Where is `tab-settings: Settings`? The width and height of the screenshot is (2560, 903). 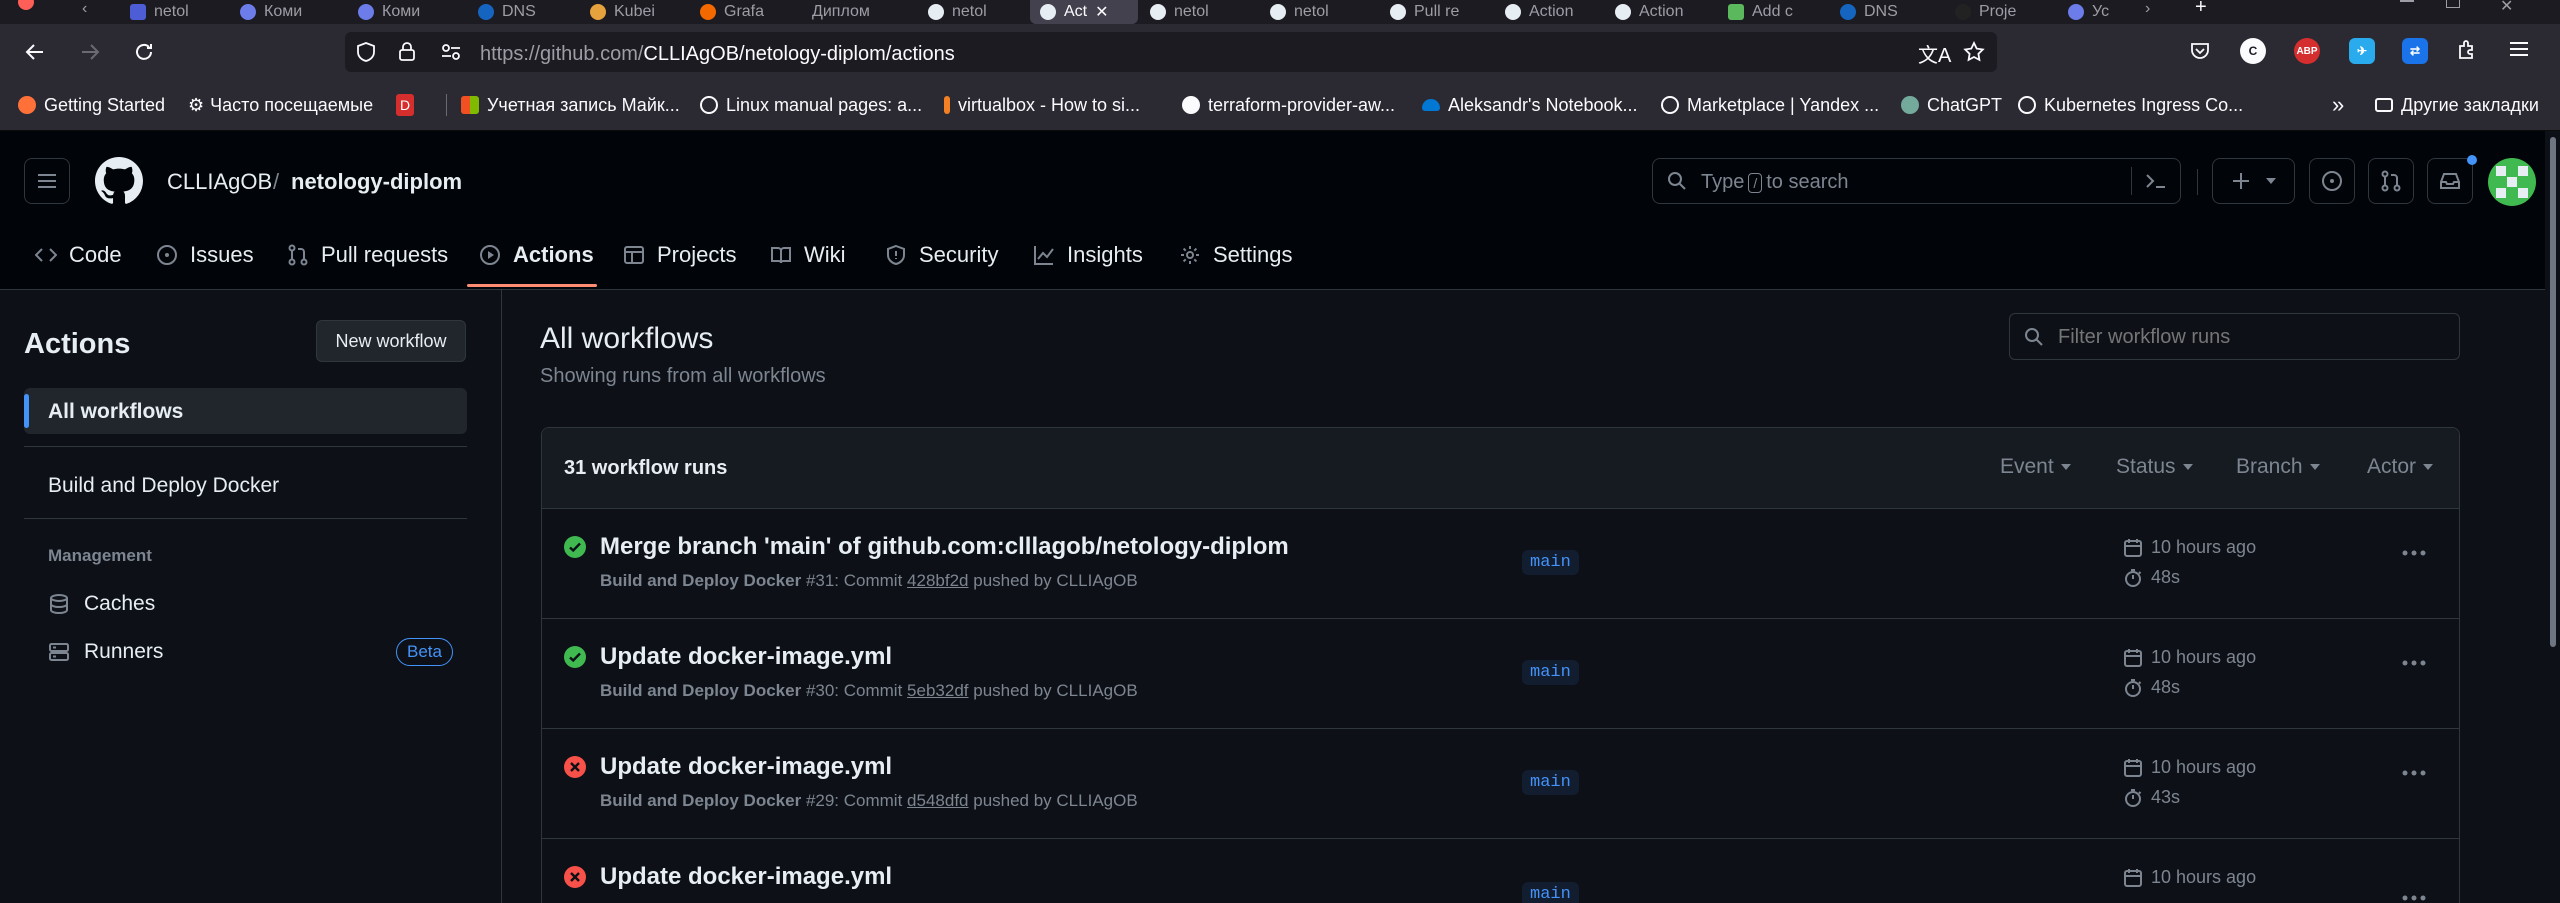 tab-settings: Settings is located at coordinates (1236, 255).